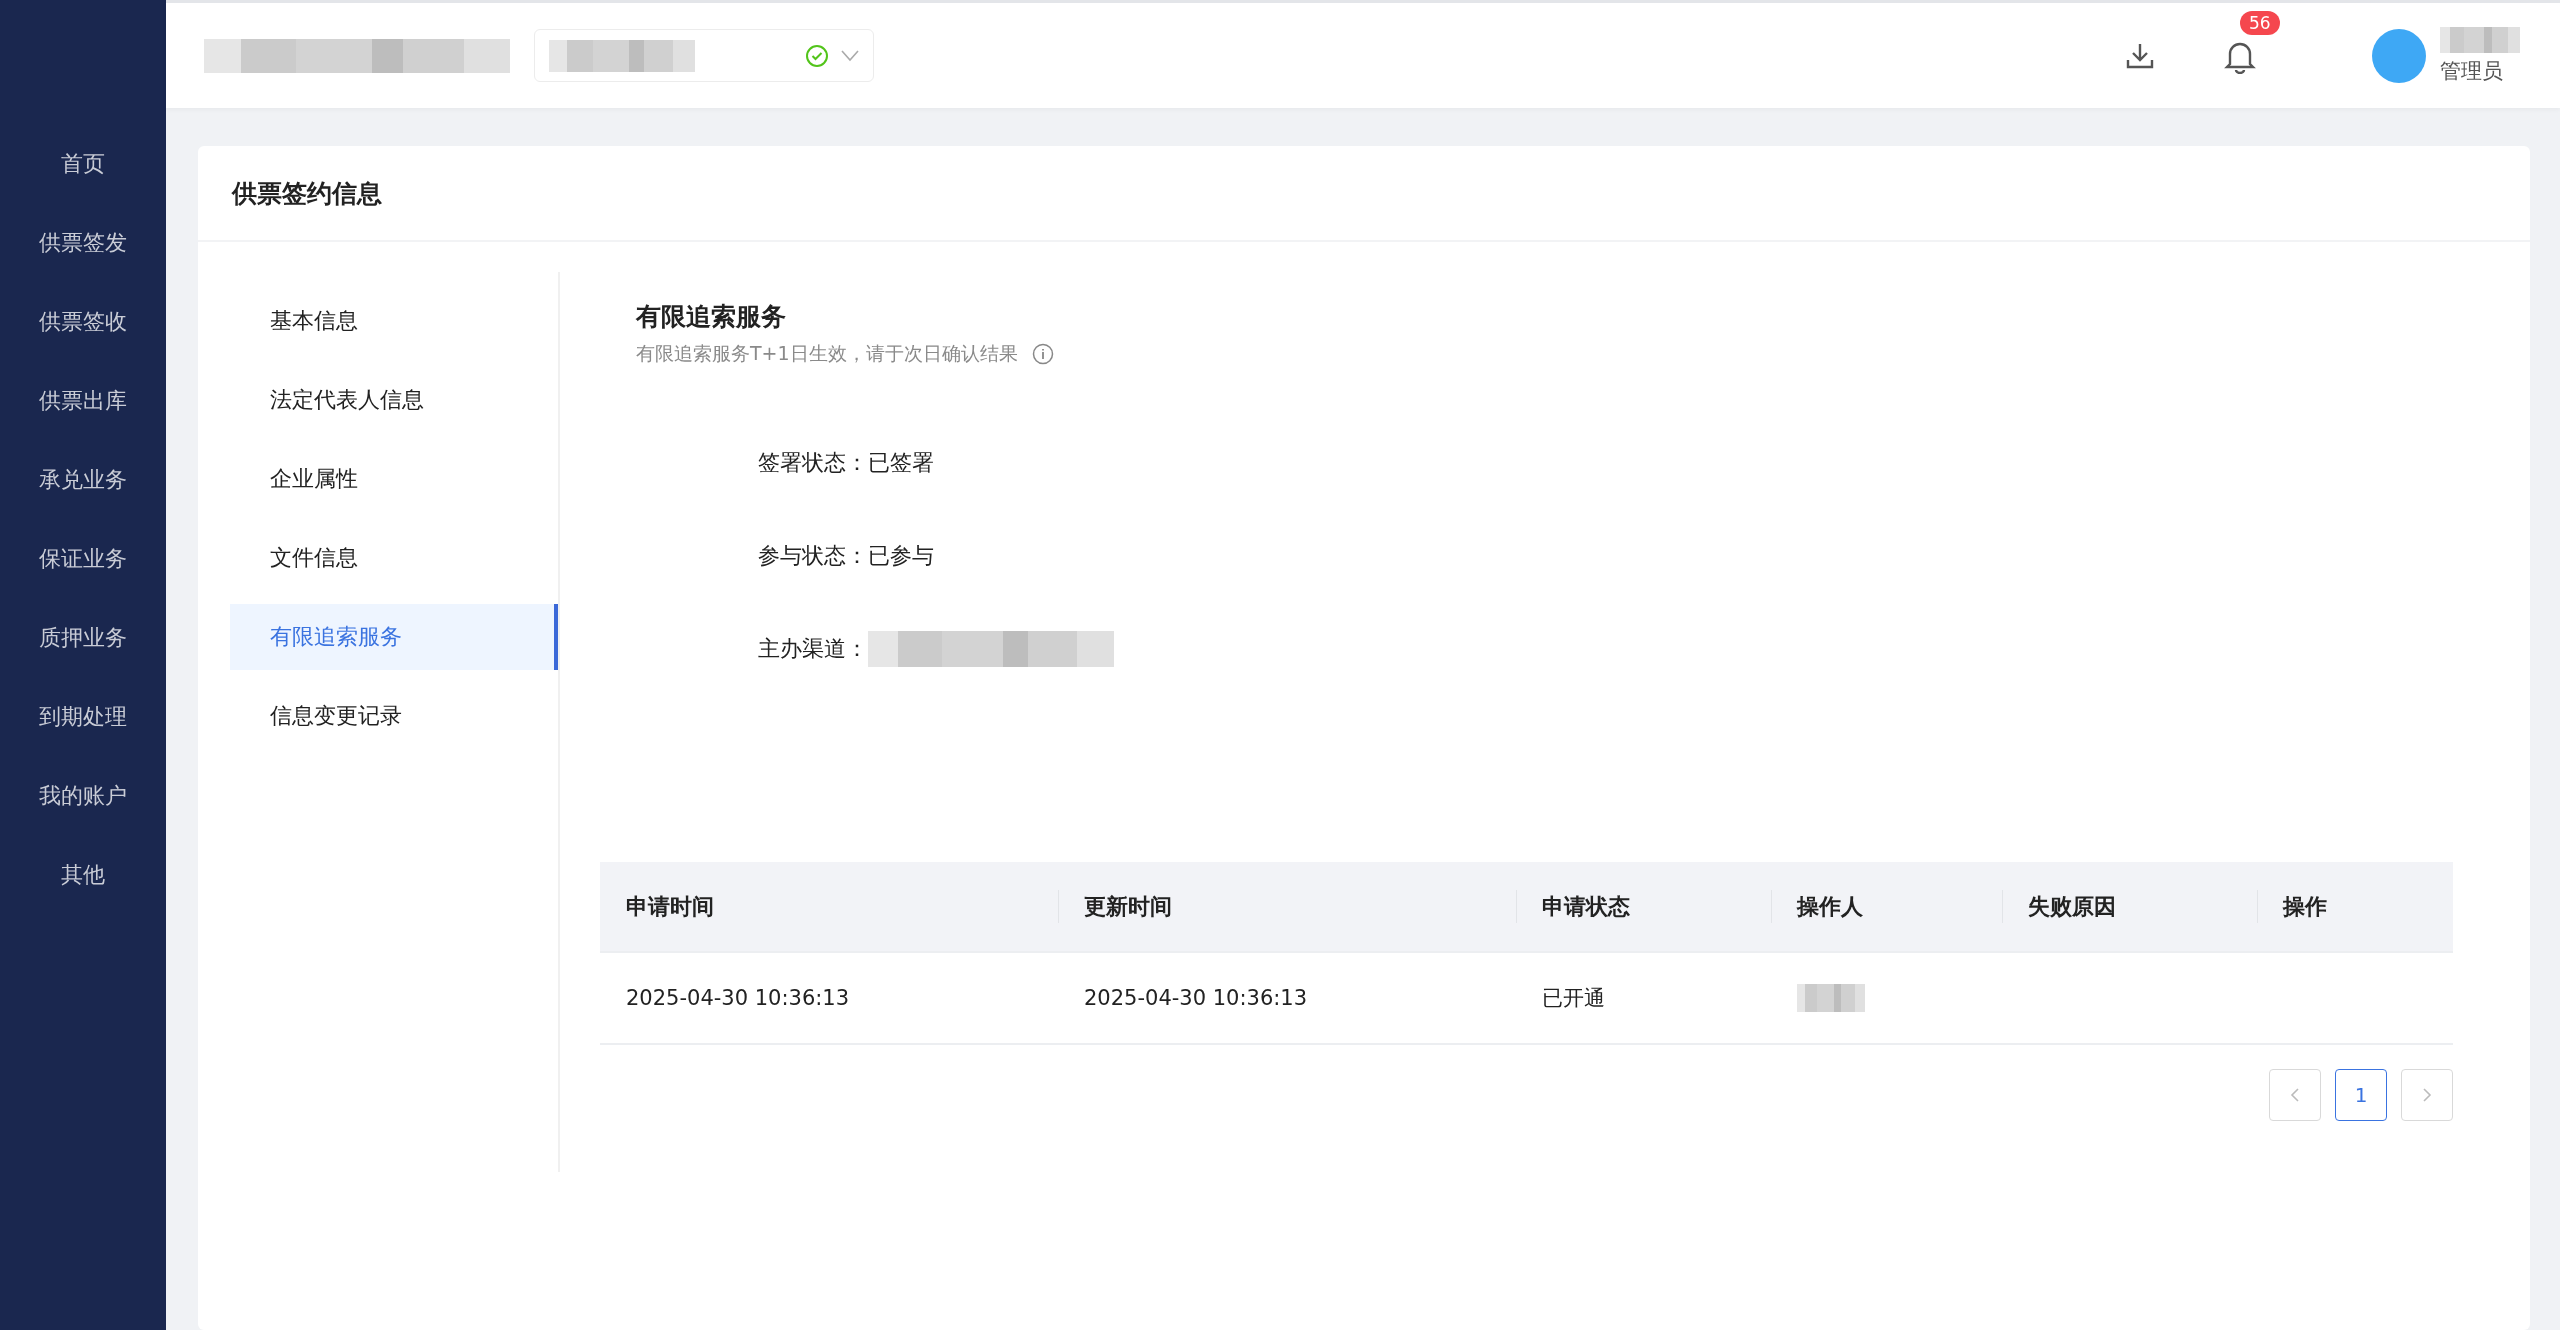 Image resolution: width=2560 pixels, height=1330 pixels. What do you see at coordinates (1586, 906) in the screenshot?
I see `column-header: 申请状态` at bounding box center [1586, 906].